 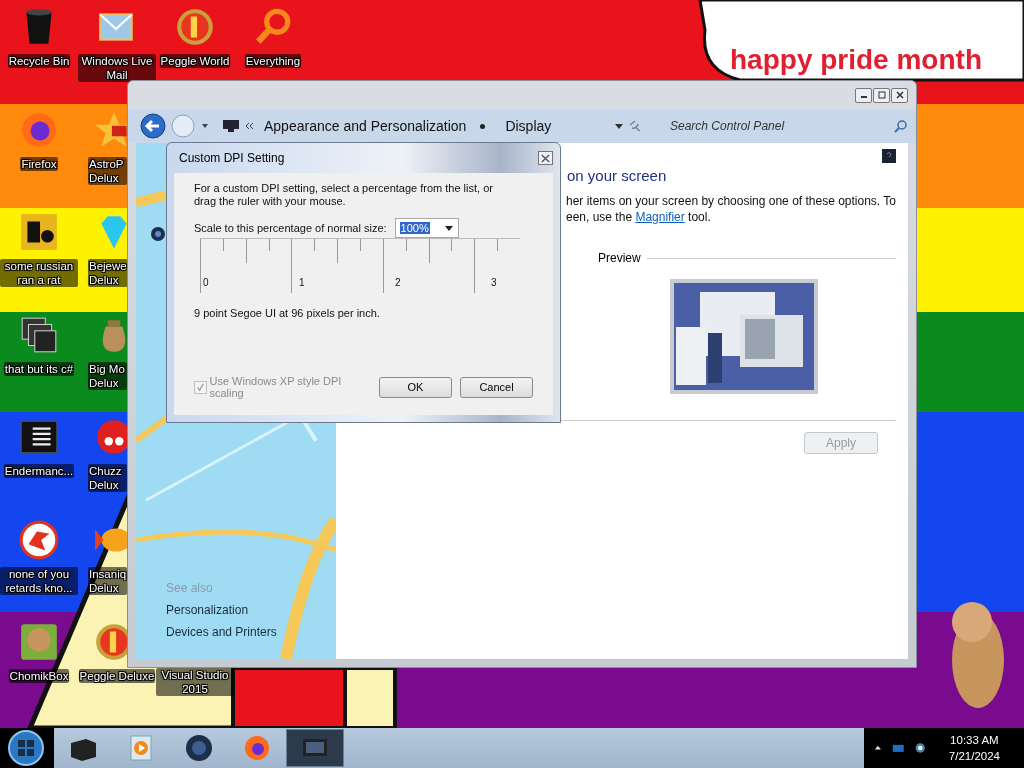 I want to click on wallpaper-caption: happy pride month, so click(x=856, y=60).